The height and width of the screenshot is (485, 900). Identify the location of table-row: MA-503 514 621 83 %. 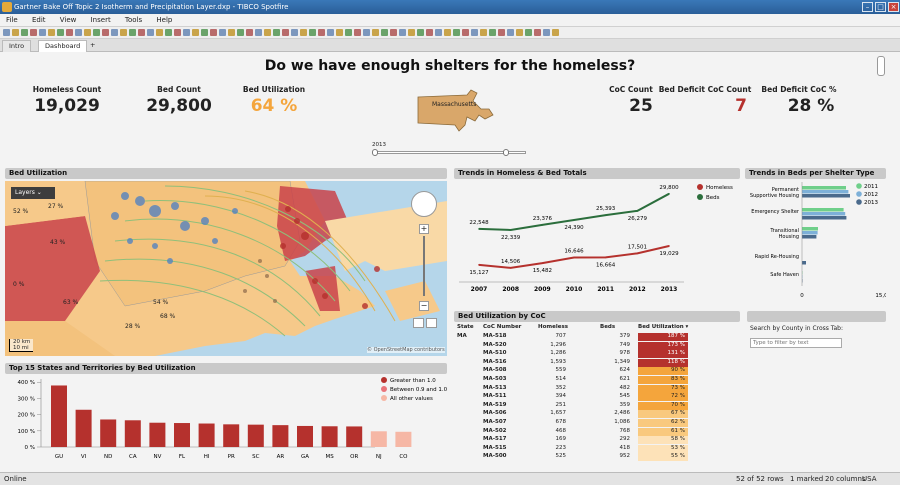
(599, 380).